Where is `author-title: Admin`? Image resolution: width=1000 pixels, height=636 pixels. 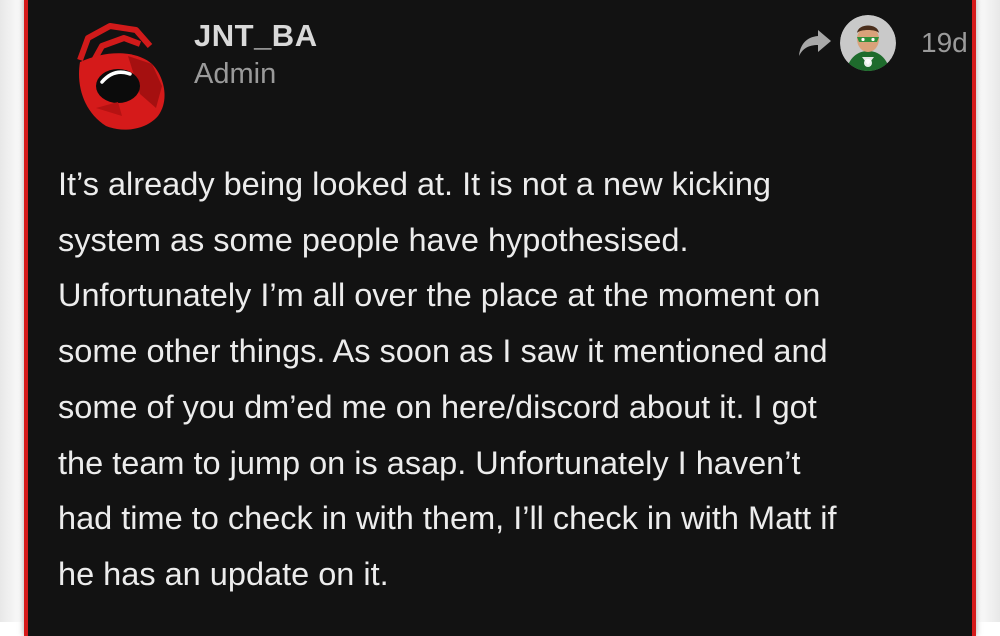
author-title: Admin is located at coordinates (235, 74).